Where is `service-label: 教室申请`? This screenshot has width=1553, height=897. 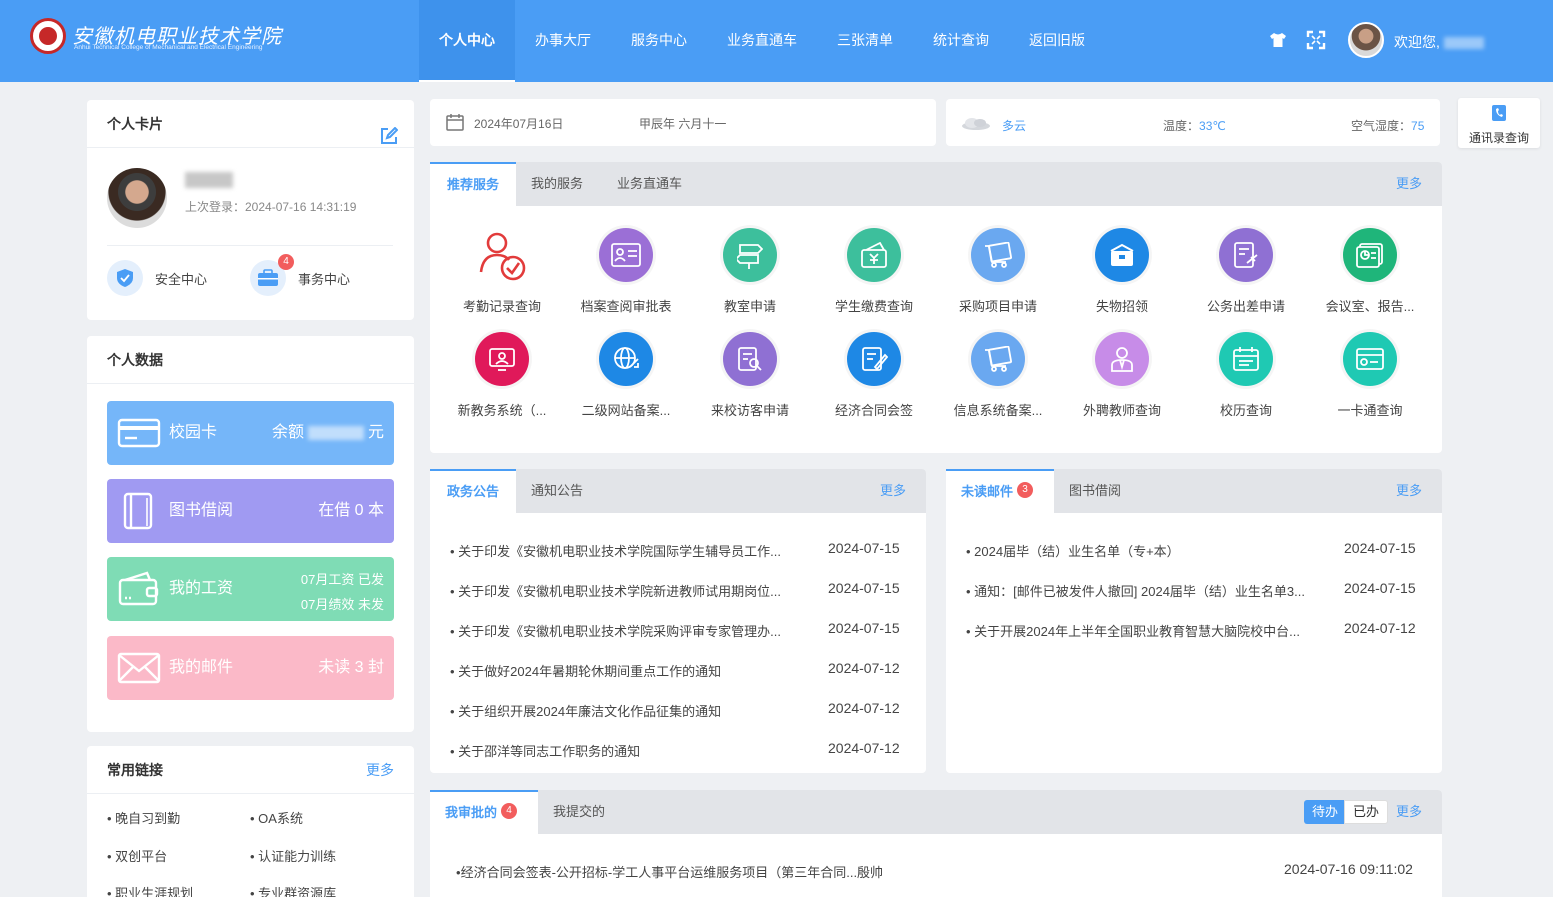 service-label: 教室申请 is located at coordinates (749, 306).